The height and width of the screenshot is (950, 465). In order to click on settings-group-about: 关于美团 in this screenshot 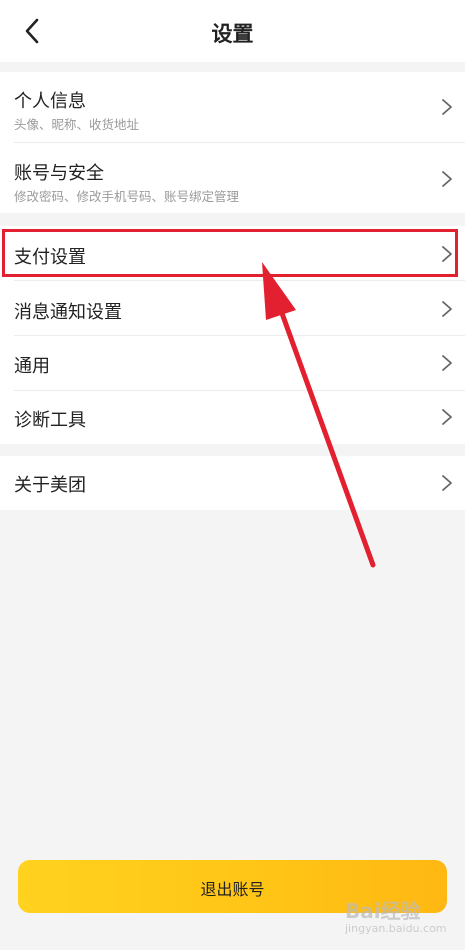, I will do `click(232, 483)`.